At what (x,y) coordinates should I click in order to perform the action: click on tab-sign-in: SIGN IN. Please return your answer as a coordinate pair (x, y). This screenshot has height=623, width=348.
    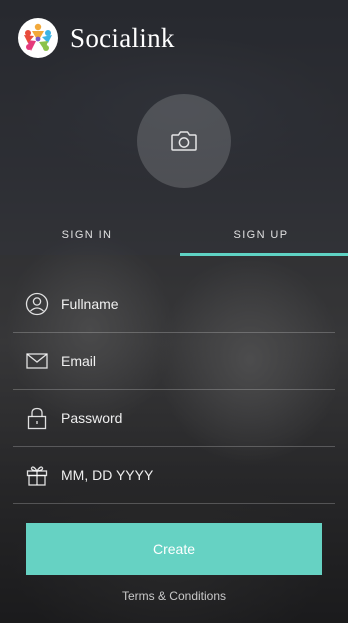
    Looking at the image, I should click on (87, 238).